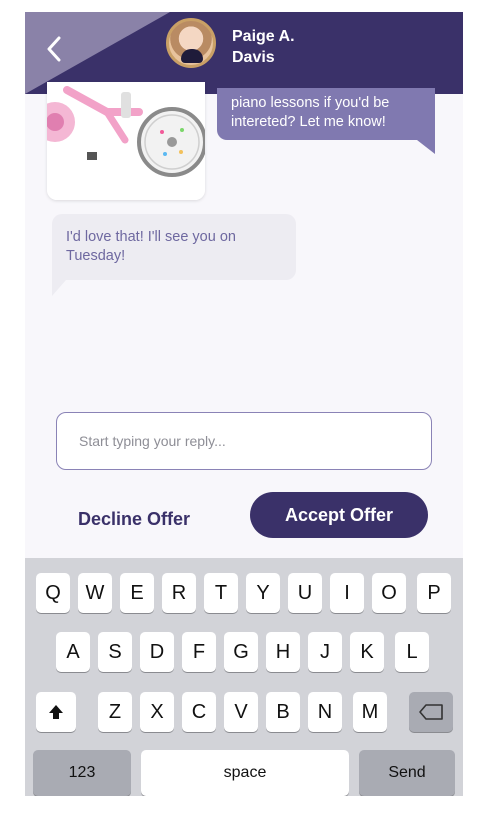 This screenshot has width=485, height=816. What do you see at coordinates (59, 288) in the screenshot?
I see `incoming-bubble-tail` at bounding box center [59, 288].